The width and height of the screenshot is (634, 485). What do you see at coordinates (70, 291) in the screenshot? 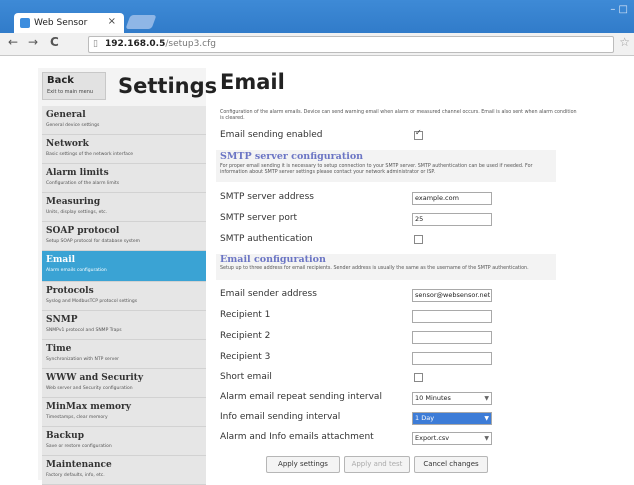
I see `sidebar-item-label: Protocols` at bounding box center [70, 291].